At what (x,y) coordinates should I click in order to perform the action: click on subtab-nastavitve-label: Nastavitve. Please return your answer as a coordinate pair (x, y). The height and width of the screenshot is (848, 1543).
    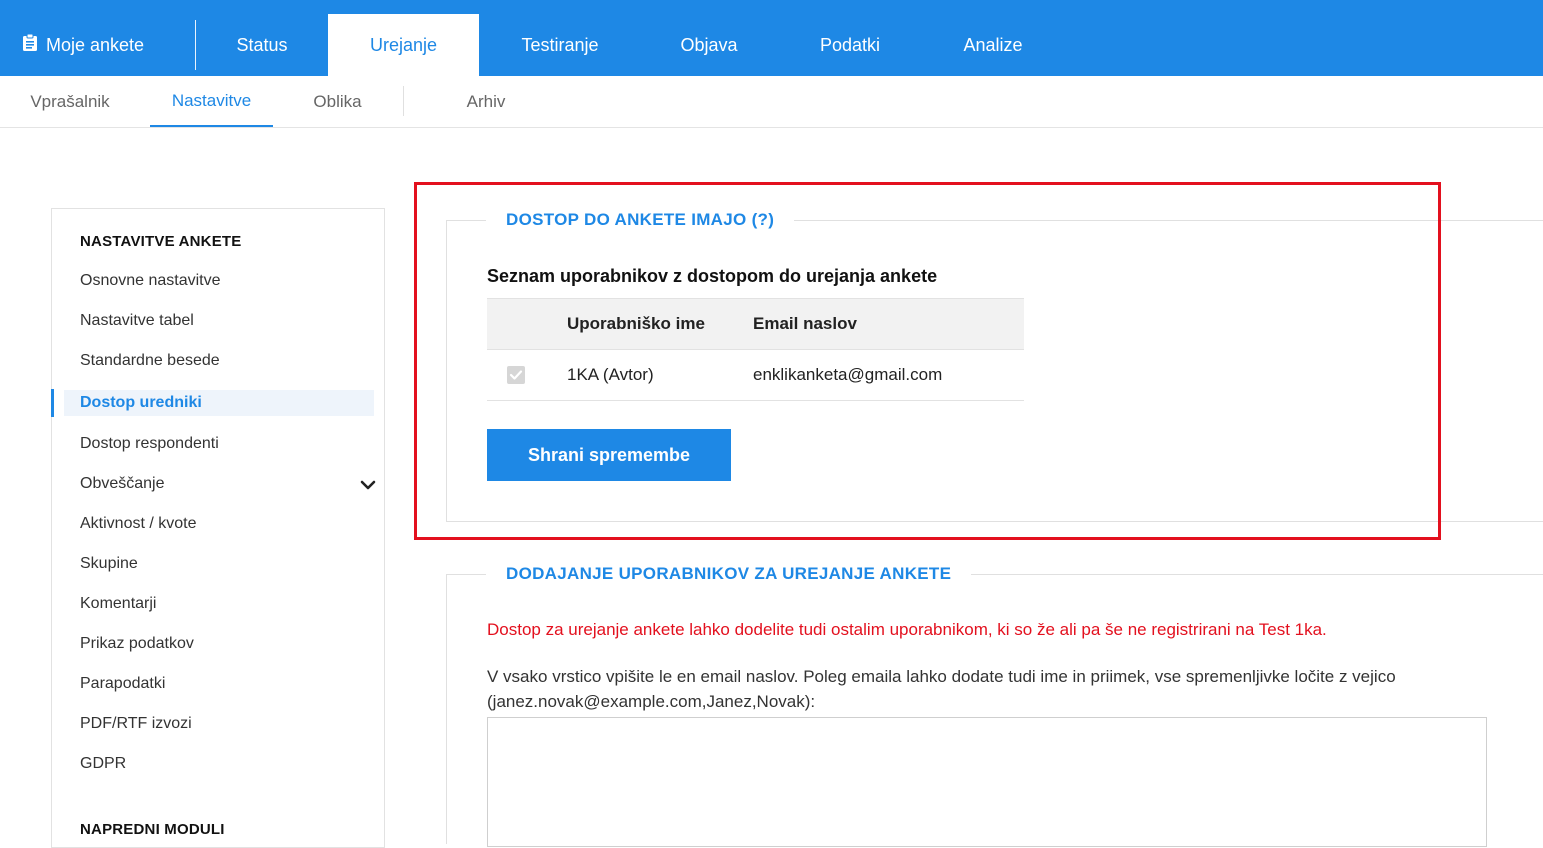
    Looking at the image, I should click on (211, 100).